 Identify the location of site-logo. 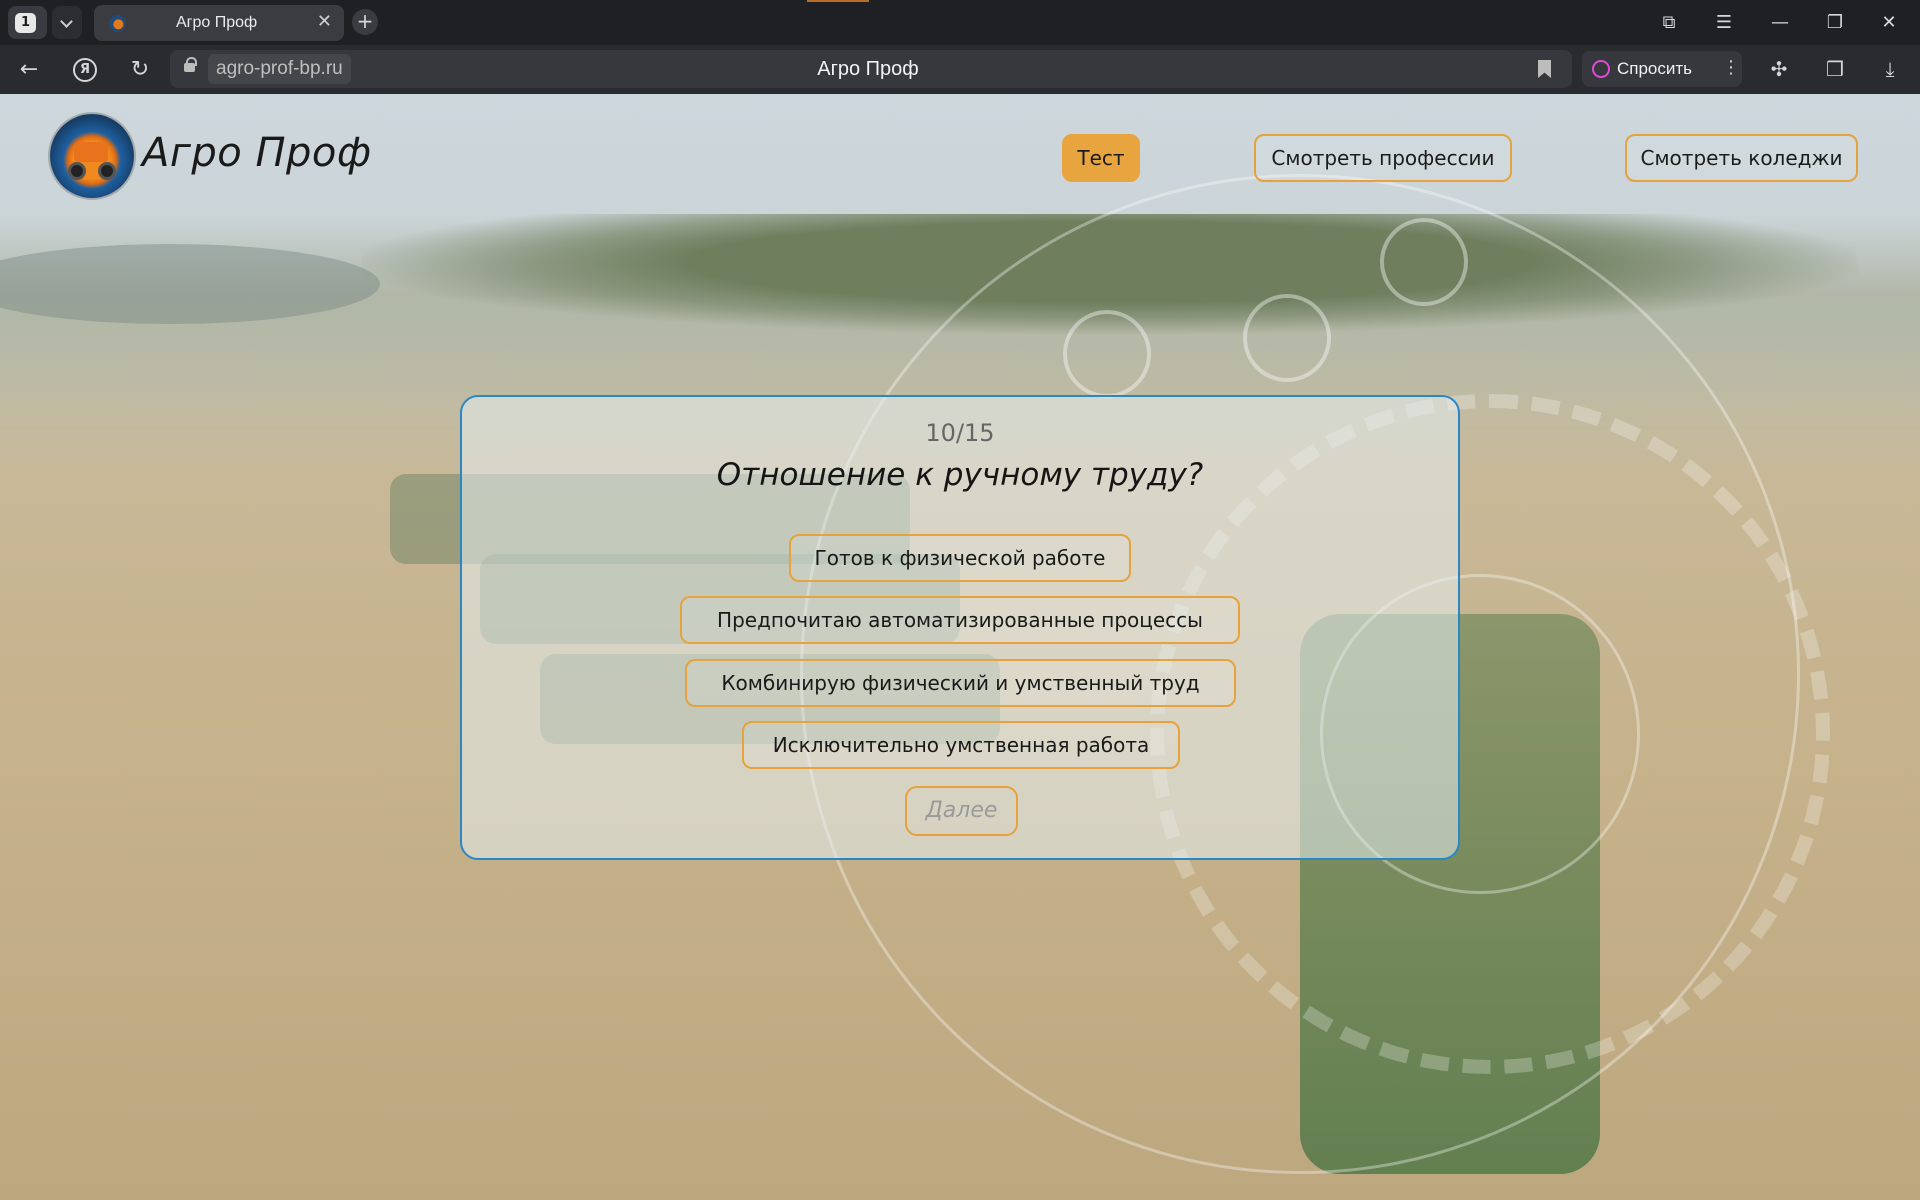
(92, 156).